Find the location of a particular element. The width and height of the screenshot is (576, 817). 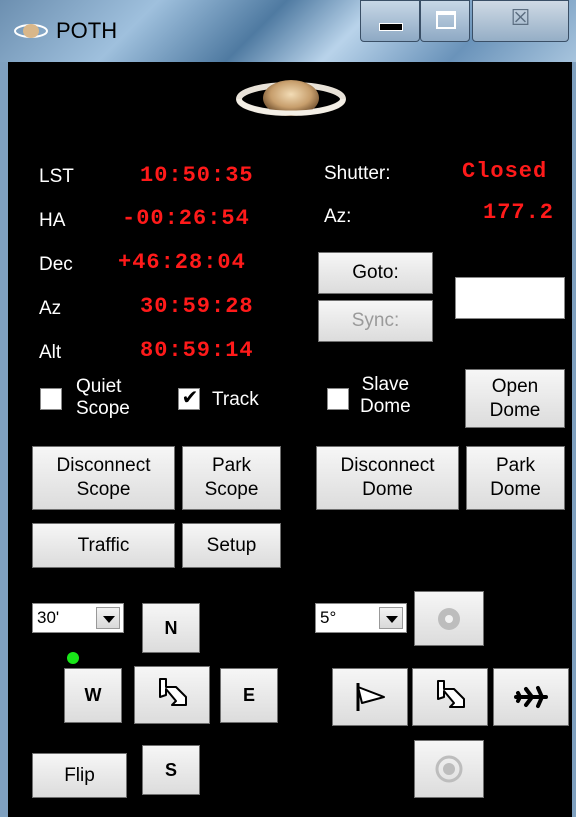

disconnect-scope-label: Disconnect Scope is located at coordinates (103, 477).